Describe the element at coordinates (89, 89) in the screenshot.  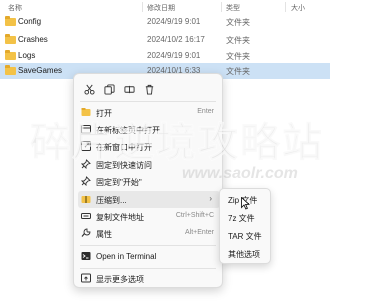
I see `cut-icon` at that location.